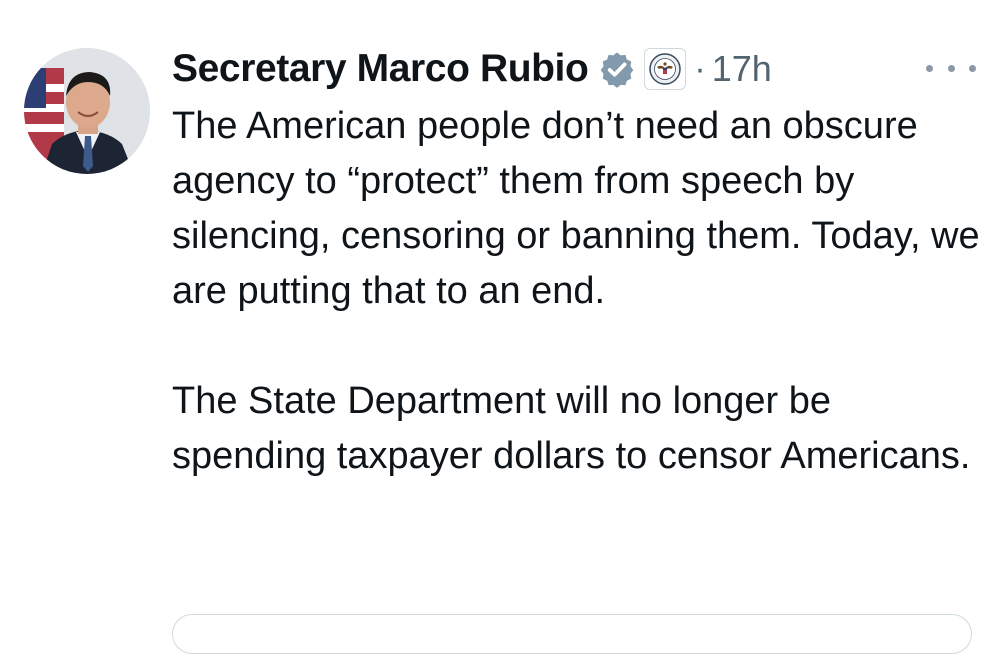 Image resolution: width=1000 pixels, height=654 pixels. Describe the element at coordinates (665, 69) in the screenshot. I see `state-department-seal-icon` at that location.